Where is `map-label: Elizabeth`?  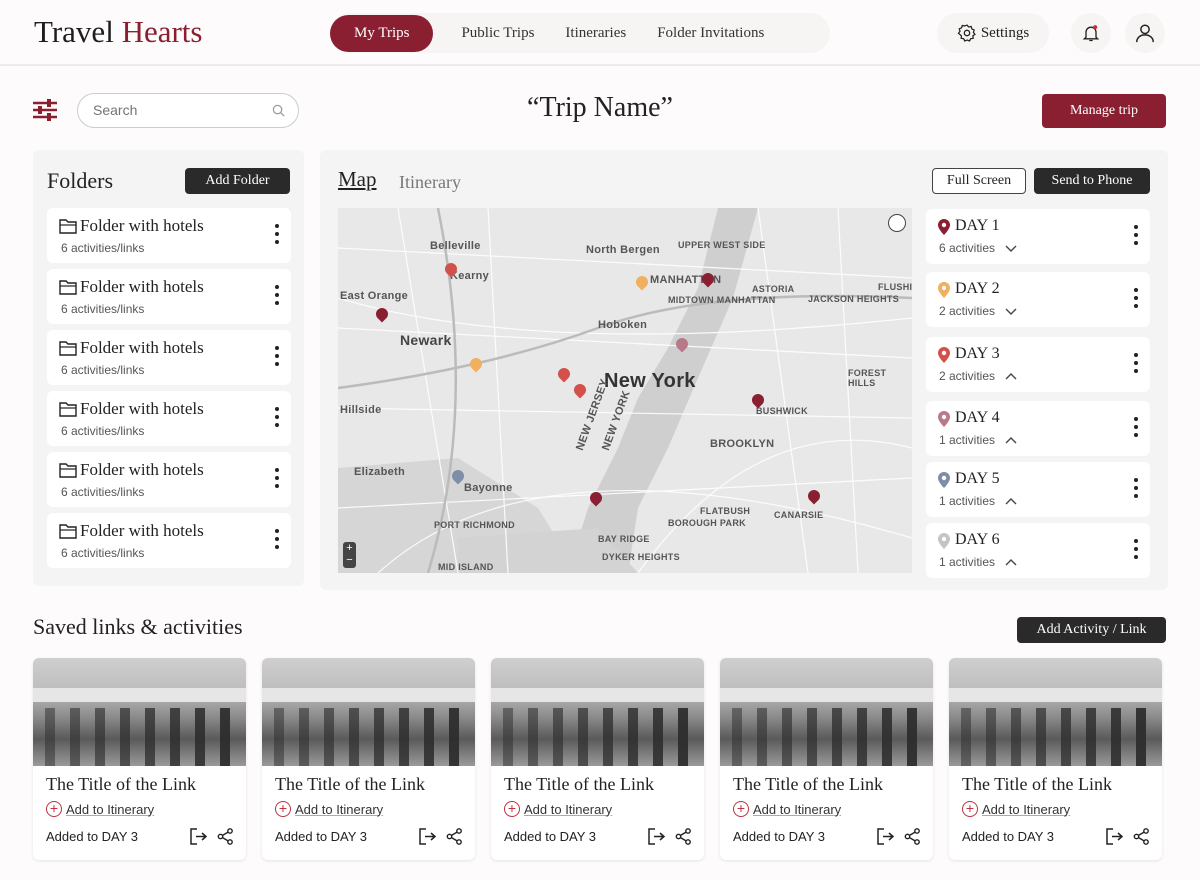 map-label: Elizabeth is located at coordinates (379, 472).